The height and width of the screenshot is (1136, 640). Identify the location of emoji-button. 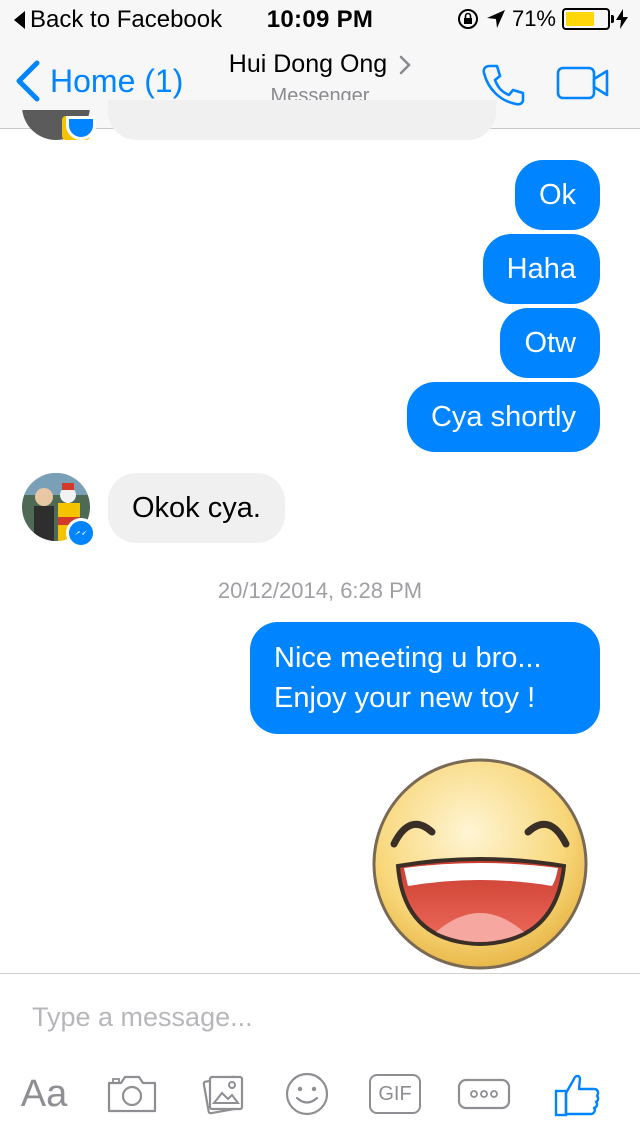
(307, 1094).